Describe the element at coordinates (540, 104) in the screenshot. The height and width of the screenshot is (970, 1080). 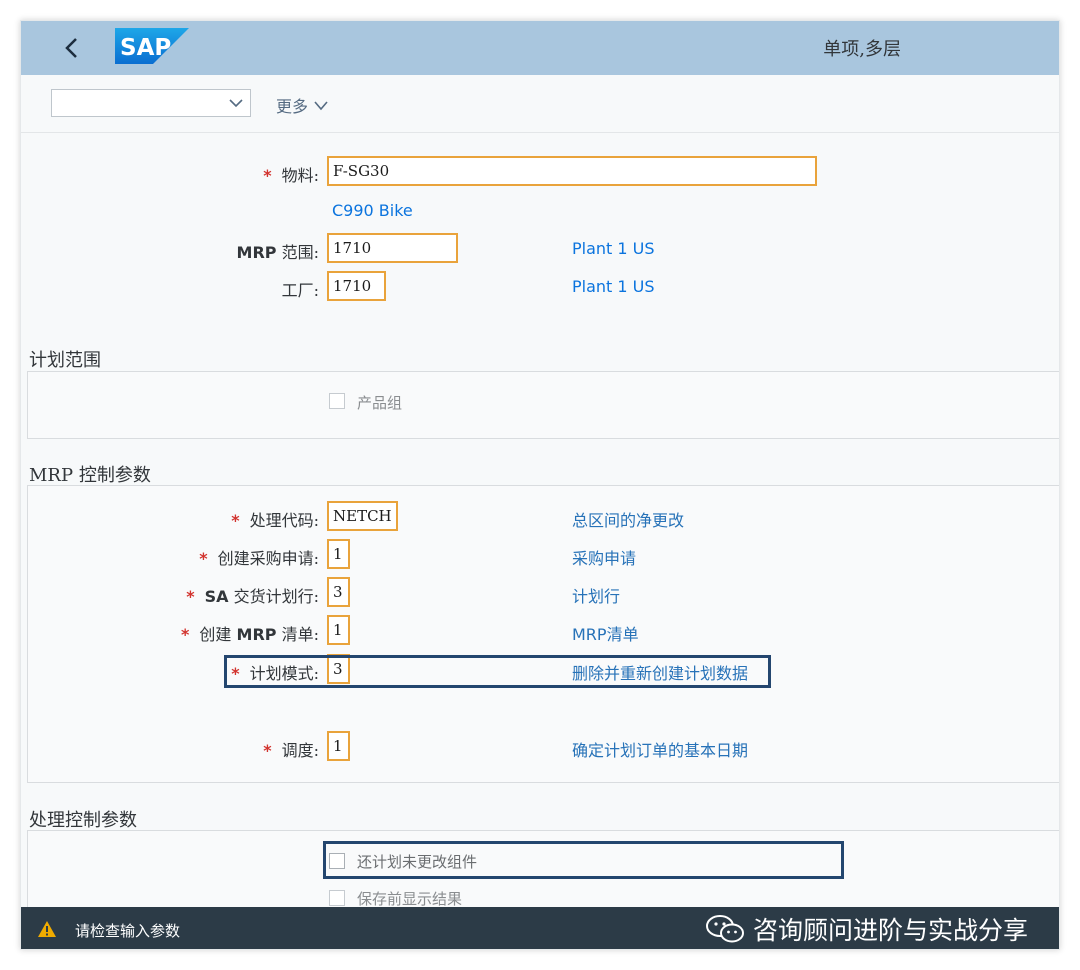
I see `toolbar: 更多` at that location.